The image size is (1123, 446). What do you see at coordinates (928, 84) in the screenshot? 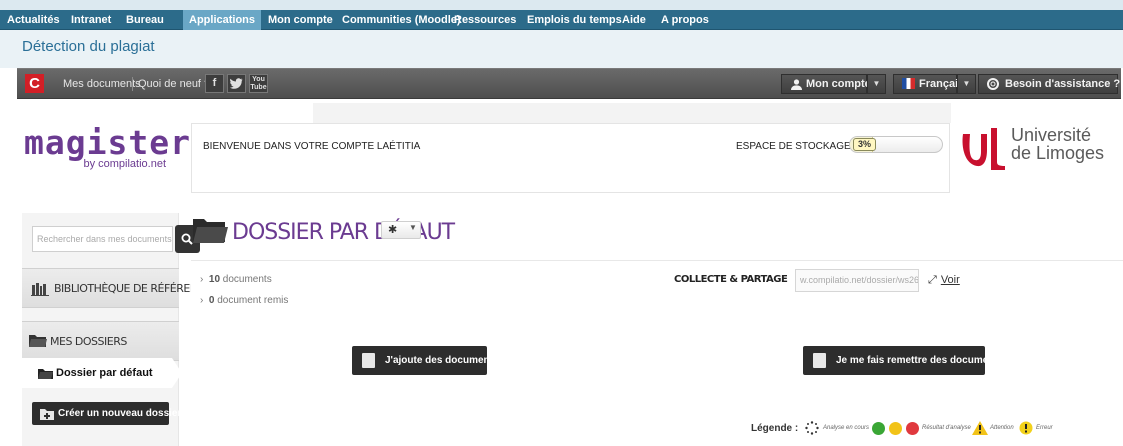
I see `language-button: Français` at bounding box center [928, 84].